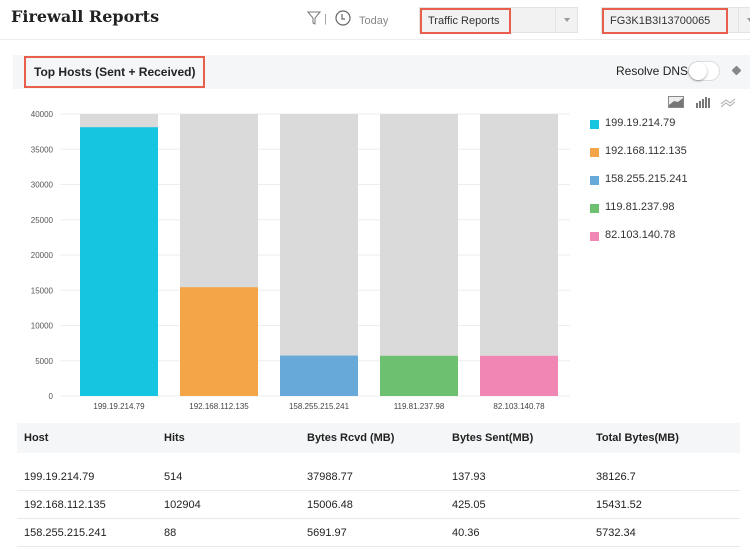 This screenshot has width=750, height=547. Describe the element at coordinates (330, 476) in the screenshot. I see `table-cell: 37988.77` at that location.